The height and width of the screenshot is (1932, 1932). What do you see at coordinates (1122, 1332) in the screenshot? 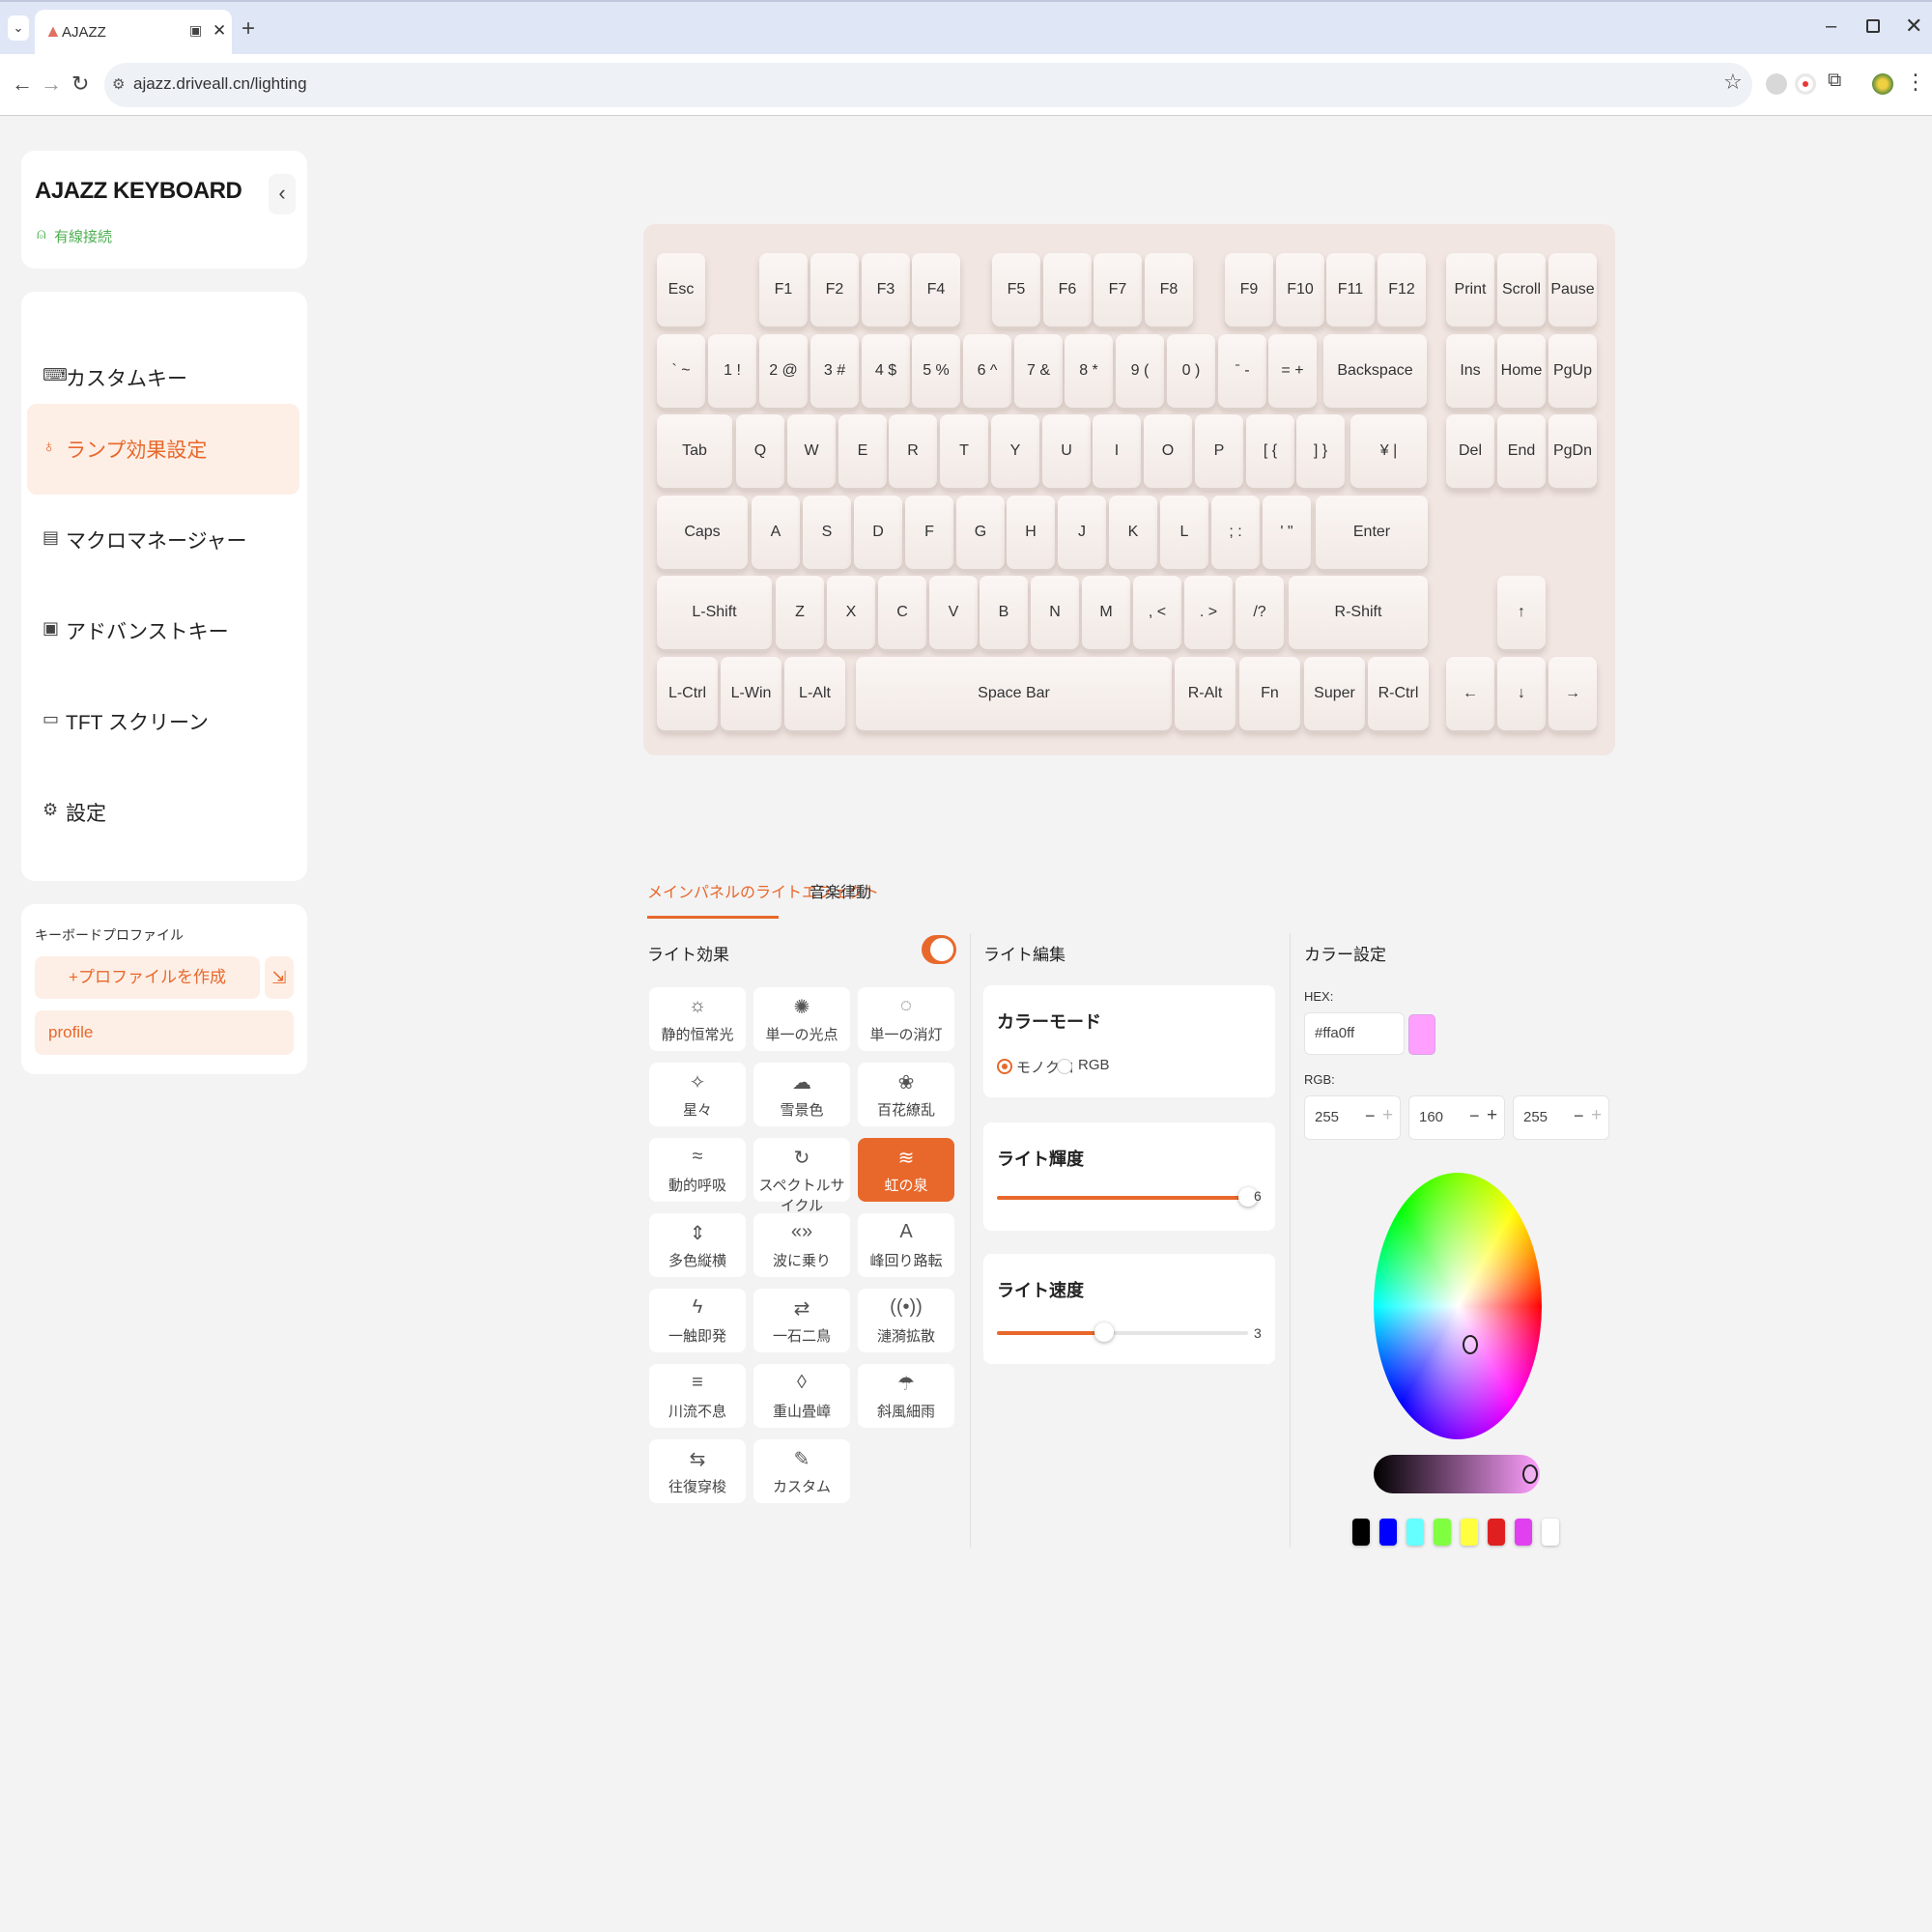
I see `speed-slider` at bounding box center [1122, 1332].